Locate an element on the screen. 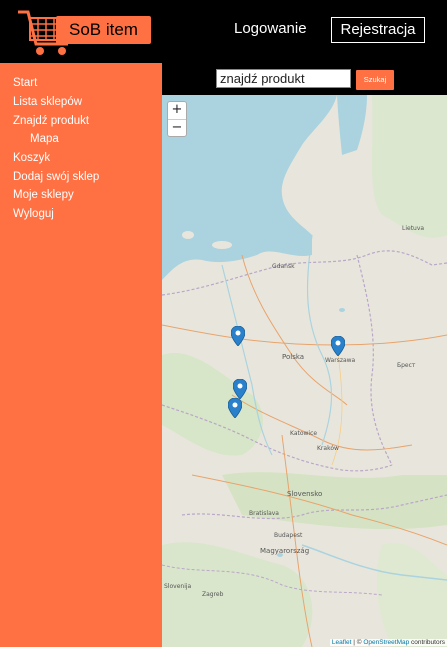 The image size is (447, 647). nav-shop-list: Lista sklepów is located at coordinates (47, 102).